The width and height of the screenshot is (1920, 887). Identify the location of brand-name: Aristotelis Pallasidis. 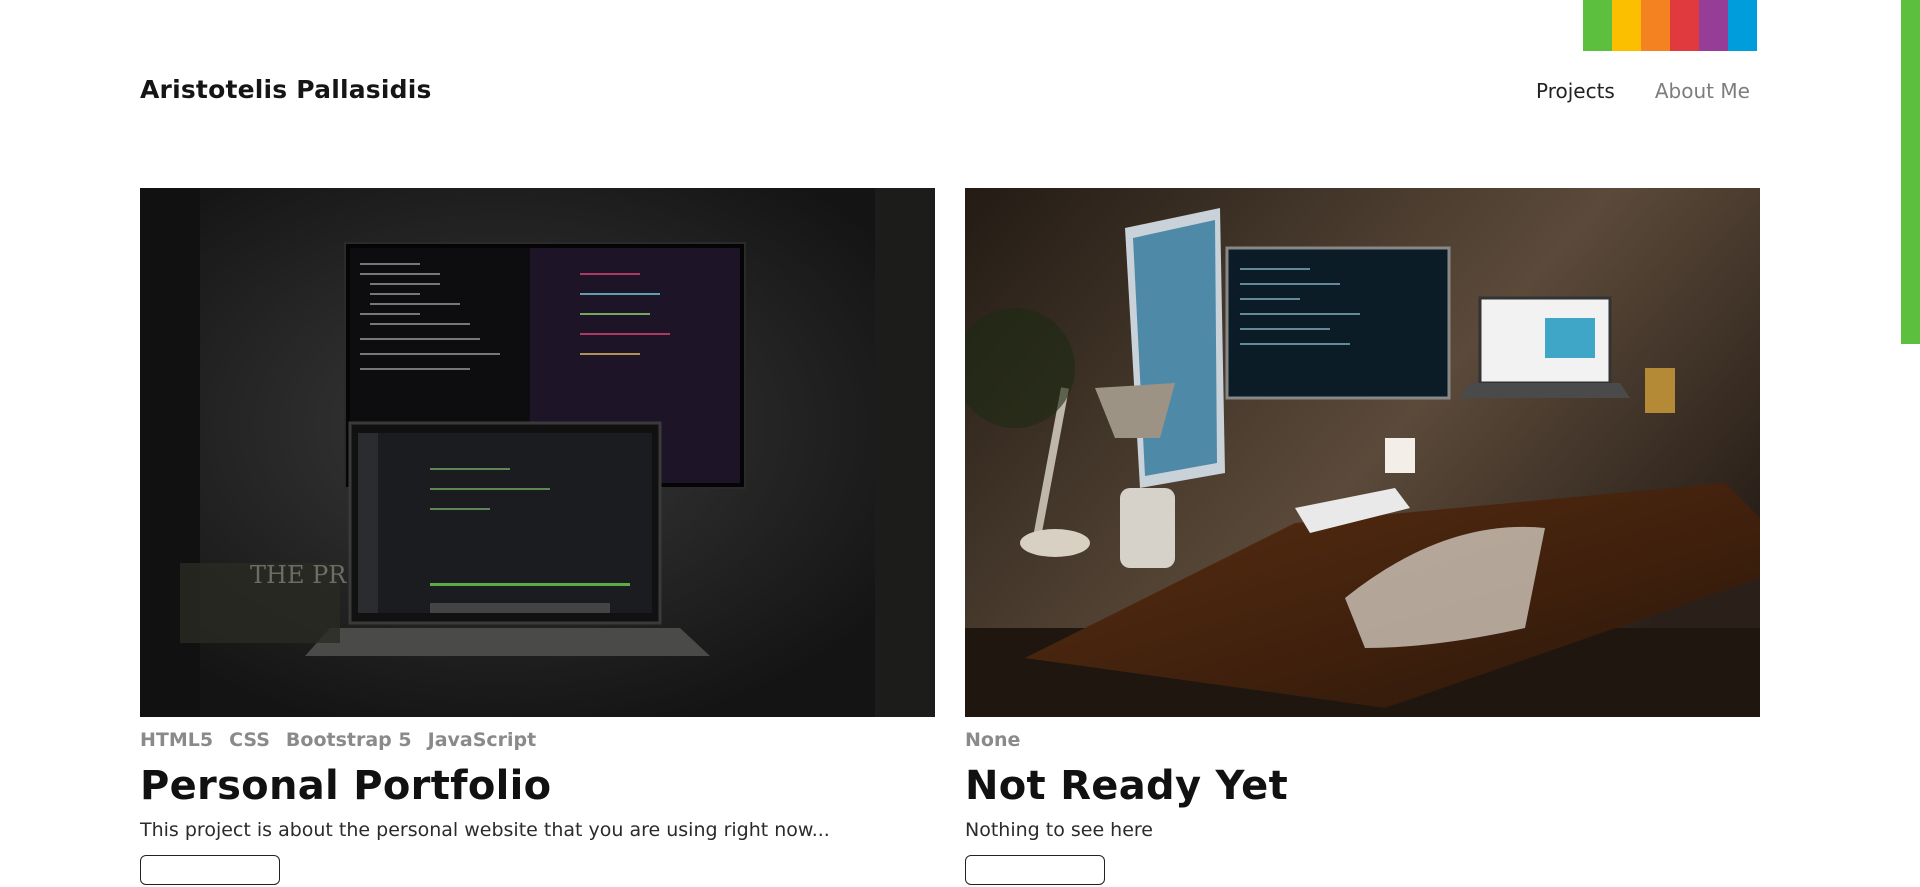
(286, 89).